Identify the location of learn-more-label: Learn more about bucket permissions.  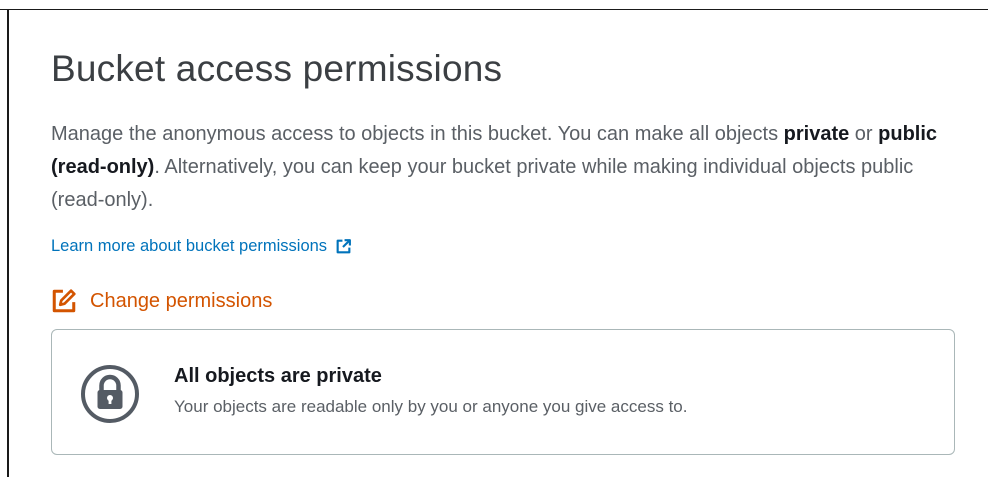
(189, 246).